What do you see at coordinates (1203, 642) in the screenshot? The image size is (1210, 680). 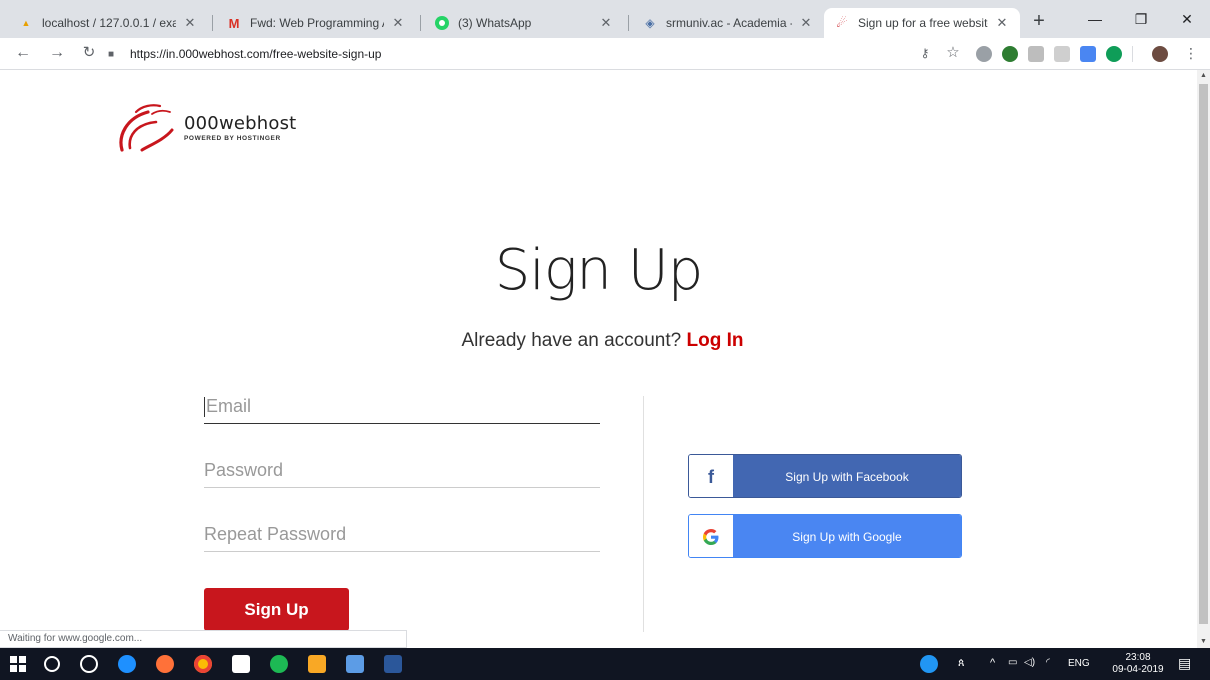 I see `scroll-down-icon: ▼` at bounding box center [1203, 642].